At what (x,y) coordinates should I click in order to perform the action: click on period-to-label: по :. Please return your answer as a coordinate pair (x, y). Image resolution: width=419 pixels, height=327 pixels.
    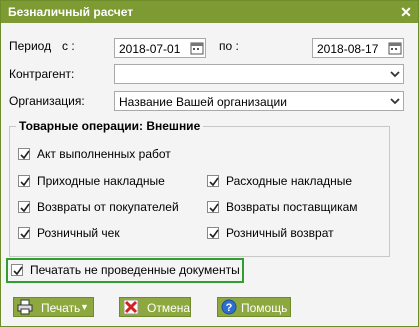
    Looking at the image, I should click on (229, 46).